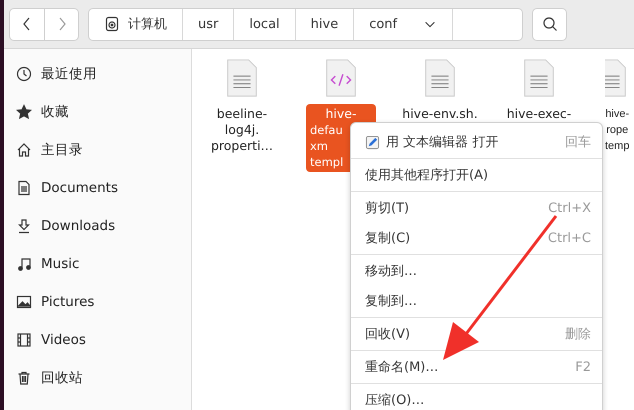 The image size is (634, 410). What do you see at coordinates (440, 114) in the screenshot?
I see `file-name: hive-env.sh.` at bounding box center [440, 114].